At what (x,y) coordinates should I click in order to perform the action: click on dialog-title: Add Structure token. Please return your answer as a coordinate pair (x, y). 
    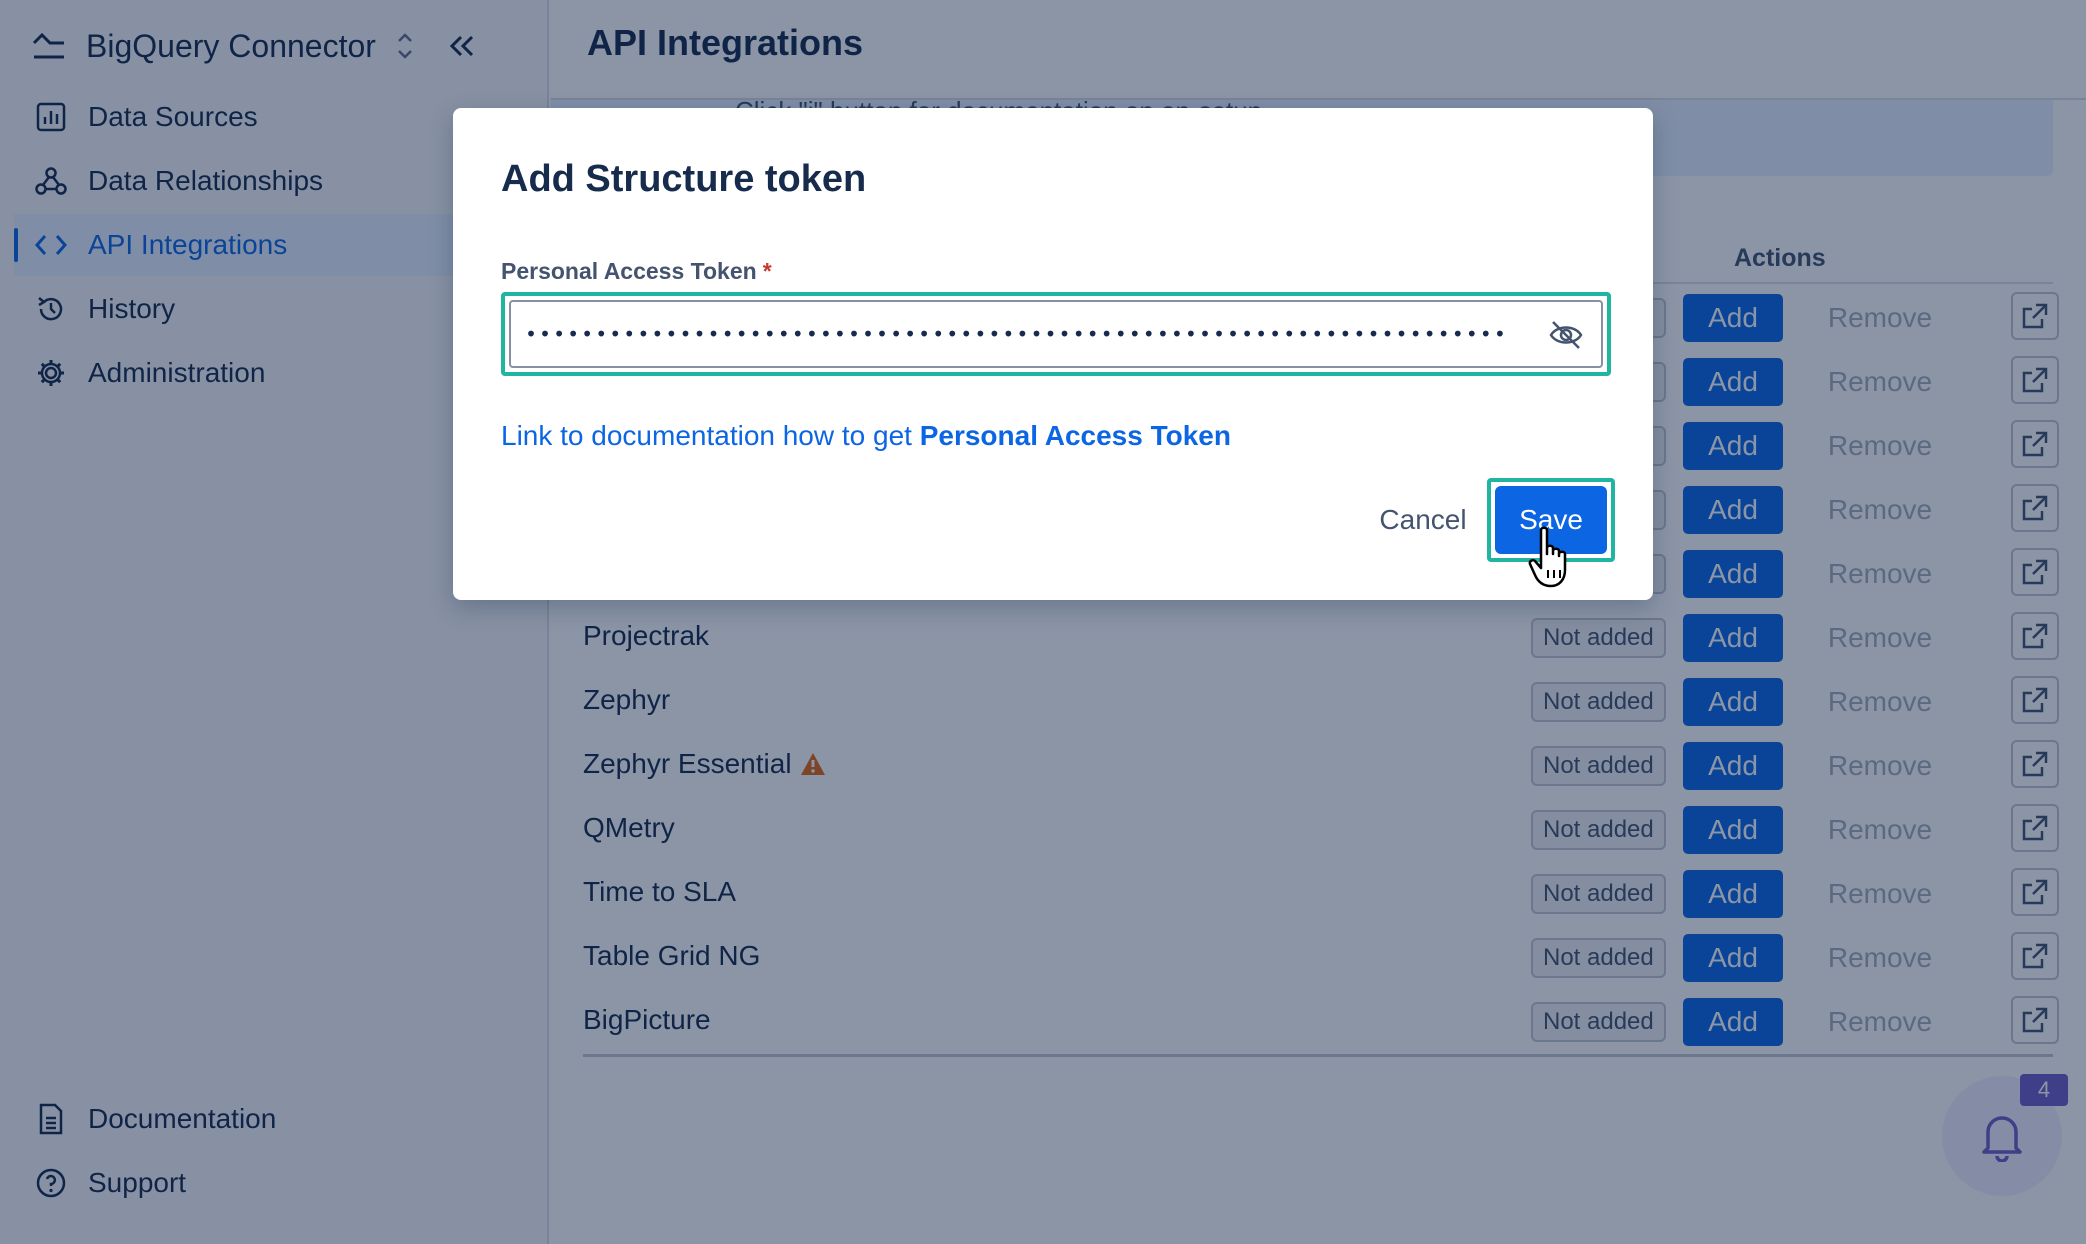
    Looking at the image, I should click on (684, 179).